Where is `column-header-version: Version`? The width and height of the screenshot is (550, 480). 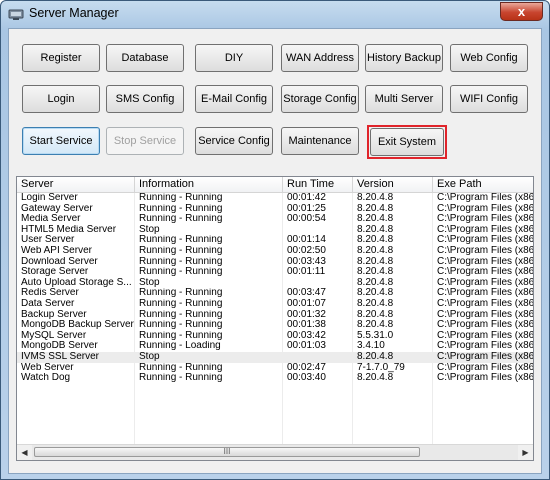 column-header-version: Version is located at coordinates (393, 184).